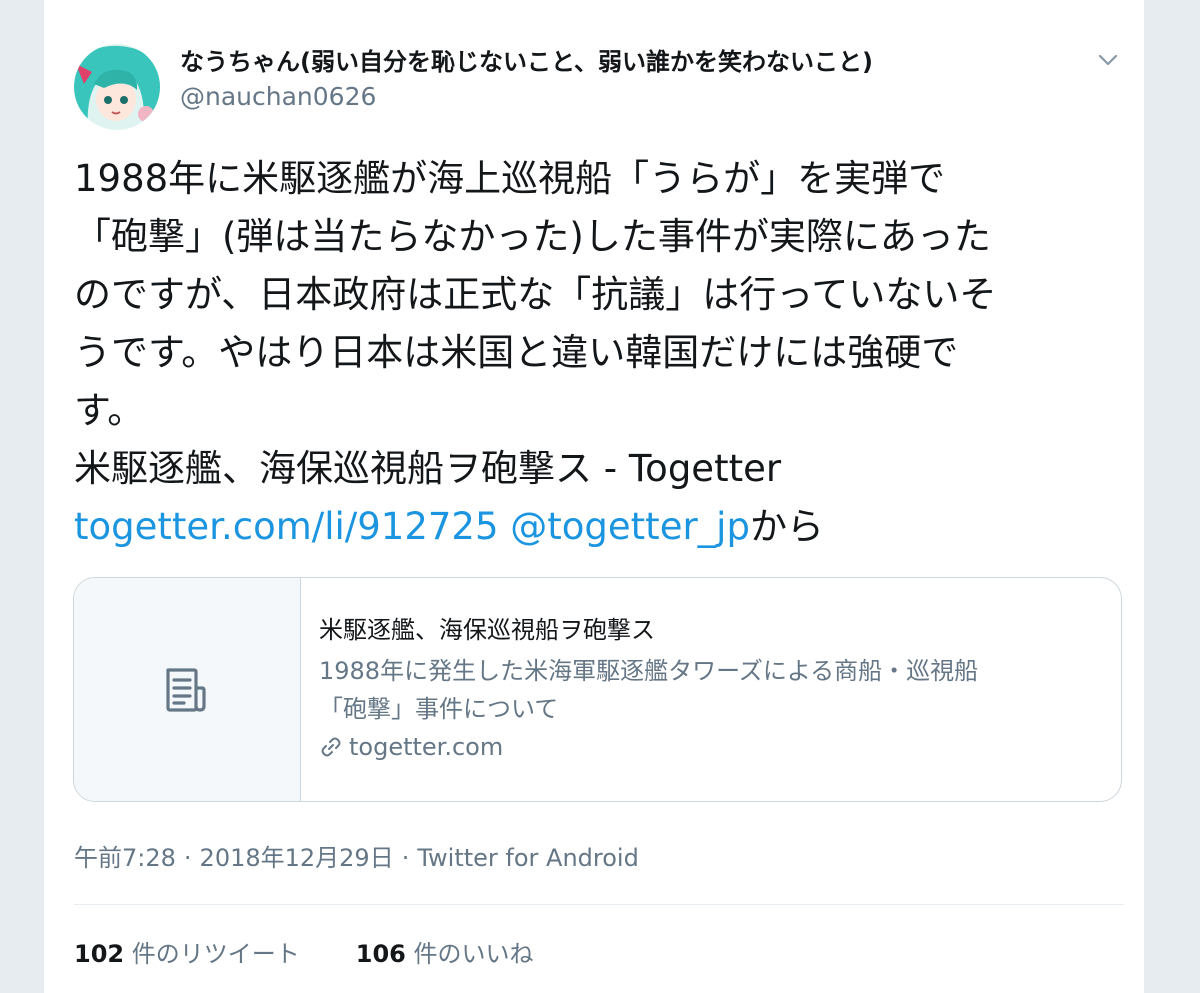 This screenshot has width=1200, height=993. Describe the element at coordinates (516, 352) in the screenshot. I see `tweet-text-line: うです。やはり日本は米国と違い韓国だけには強硬で` at that location.